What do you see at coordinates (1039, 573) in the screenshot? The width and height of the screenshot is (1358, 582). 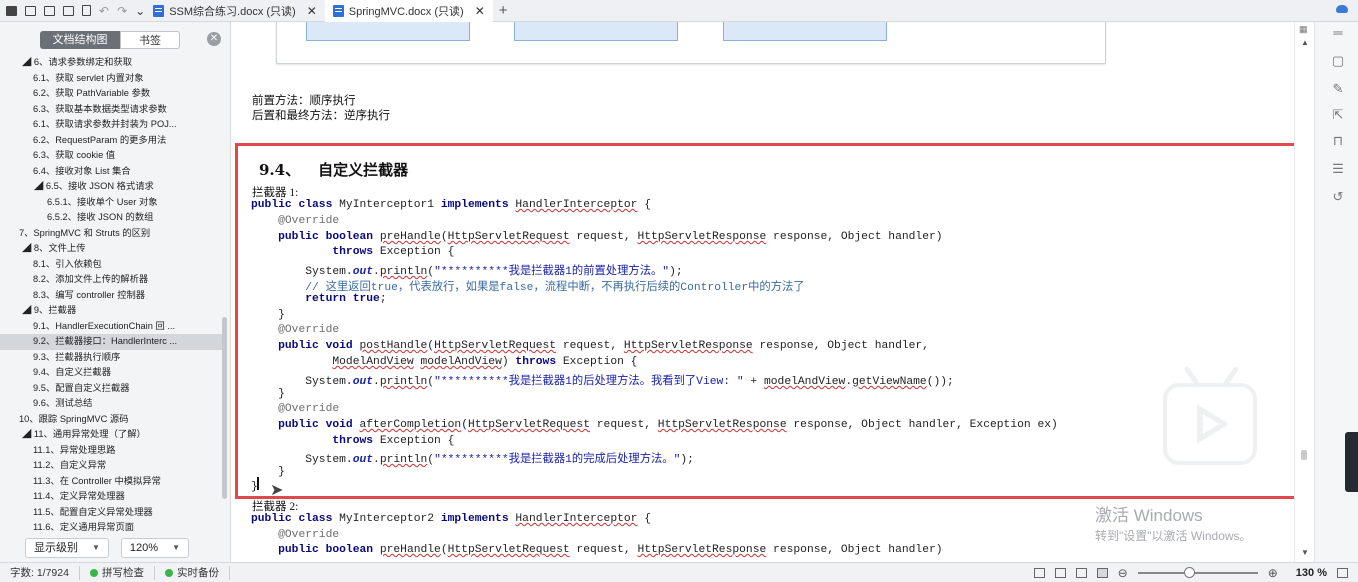 I see `full-screen-view-icon` at bounding box center [1039, 573].